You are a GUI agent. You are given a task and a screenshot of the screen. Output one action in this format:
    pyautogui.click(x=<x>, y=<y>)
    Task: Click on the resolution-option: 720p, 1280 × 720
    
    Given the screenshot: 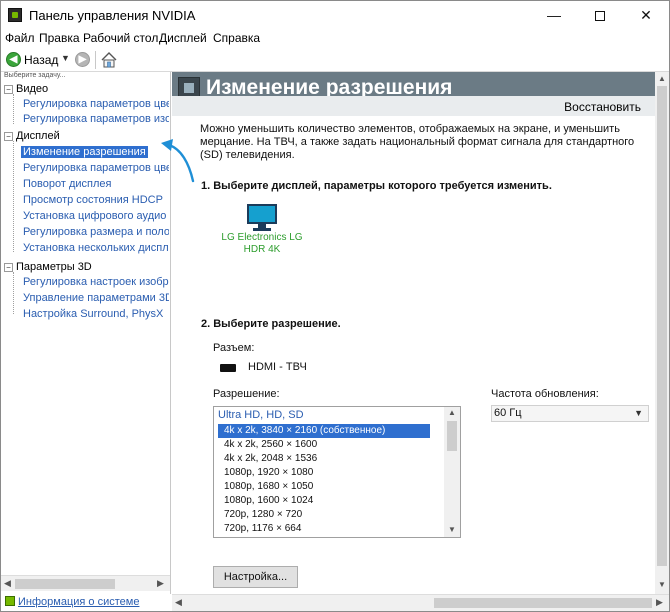 What is the action you would take?
    pyautogui.click(x=324, y=515)
    